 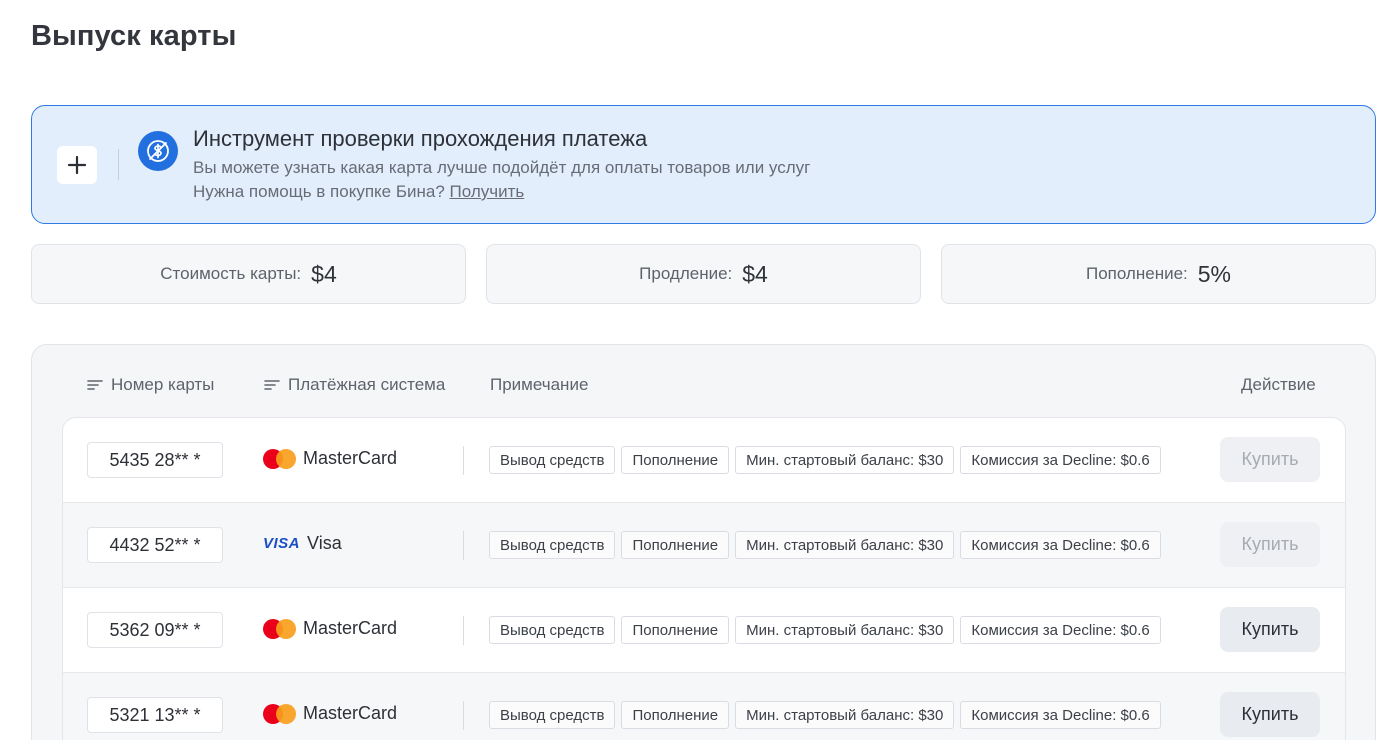 What do you see at coordinates (487, 191) in the screenshot?
I see `get-help-link: Получить` at bounding box center [487, 191].